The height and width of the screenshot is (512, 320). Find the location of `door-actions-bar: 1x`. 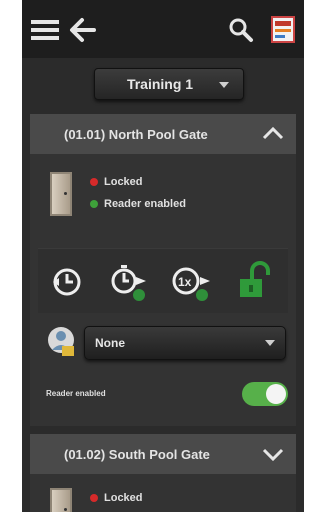

door-actions-bar: 1x is located at coordinates (163, 280).